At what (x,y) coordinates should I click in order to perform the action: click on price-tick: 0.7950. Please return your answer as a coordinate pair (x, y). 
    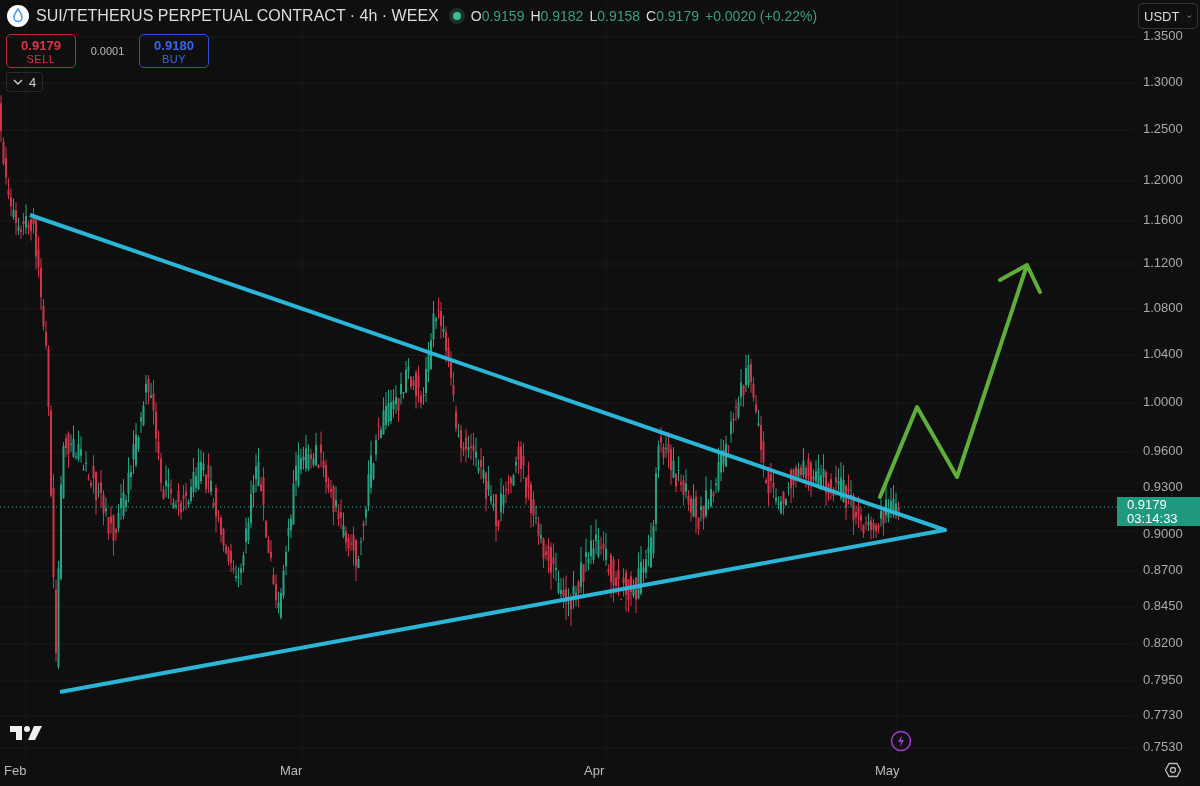
    Looking at the image, I should click on (1163, 680).